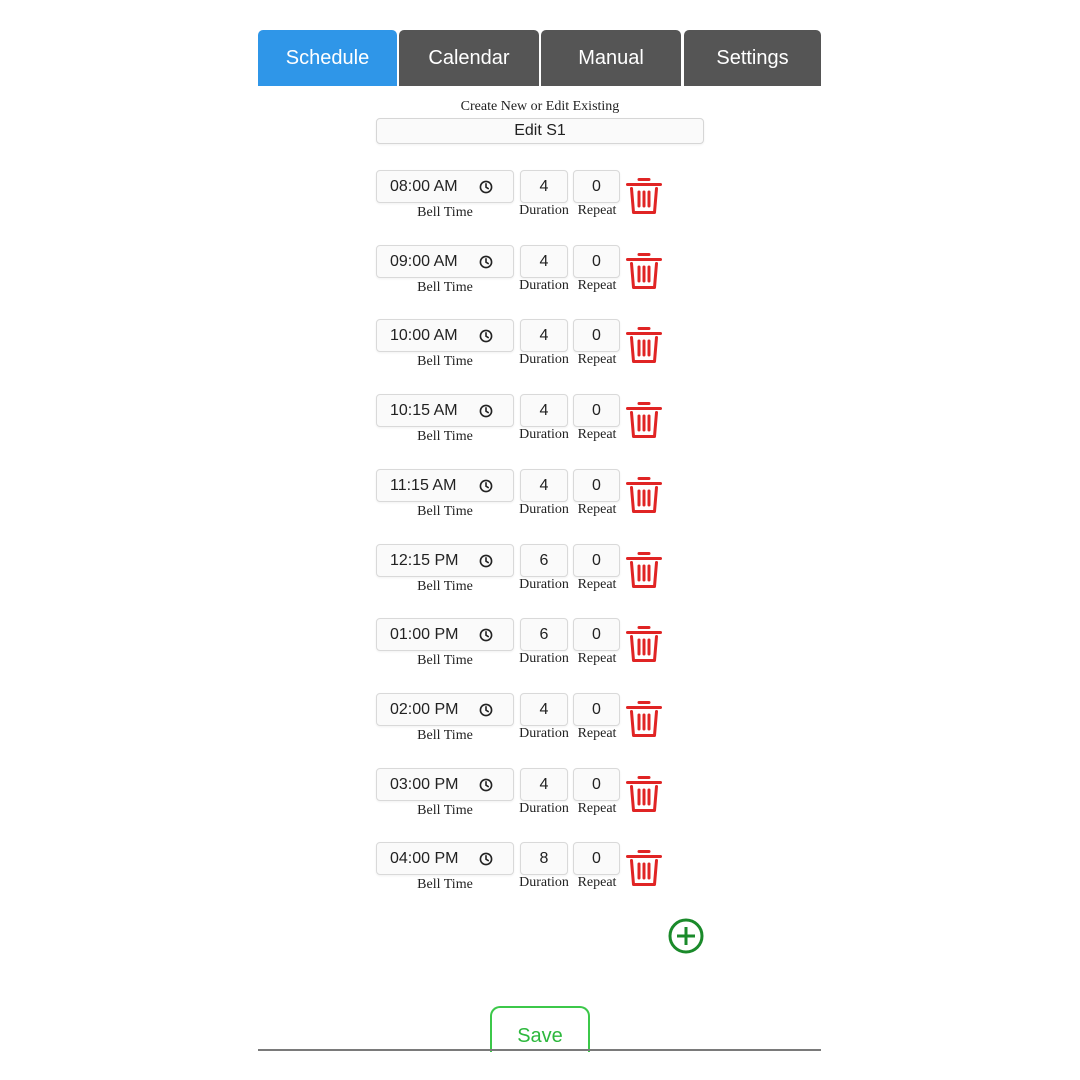 This screenshot has height=1080, width=1080. Describe the element at coordinates (445, 634) in the screenshot. I see `bell-time-input: 01:00 PM` at that location.